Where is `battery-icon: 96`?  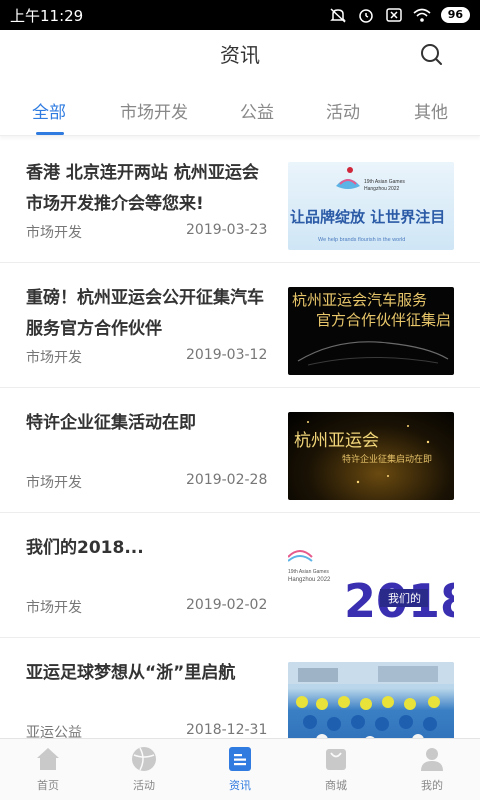
battery-icon: 96 is located at coordinates (455, 15).